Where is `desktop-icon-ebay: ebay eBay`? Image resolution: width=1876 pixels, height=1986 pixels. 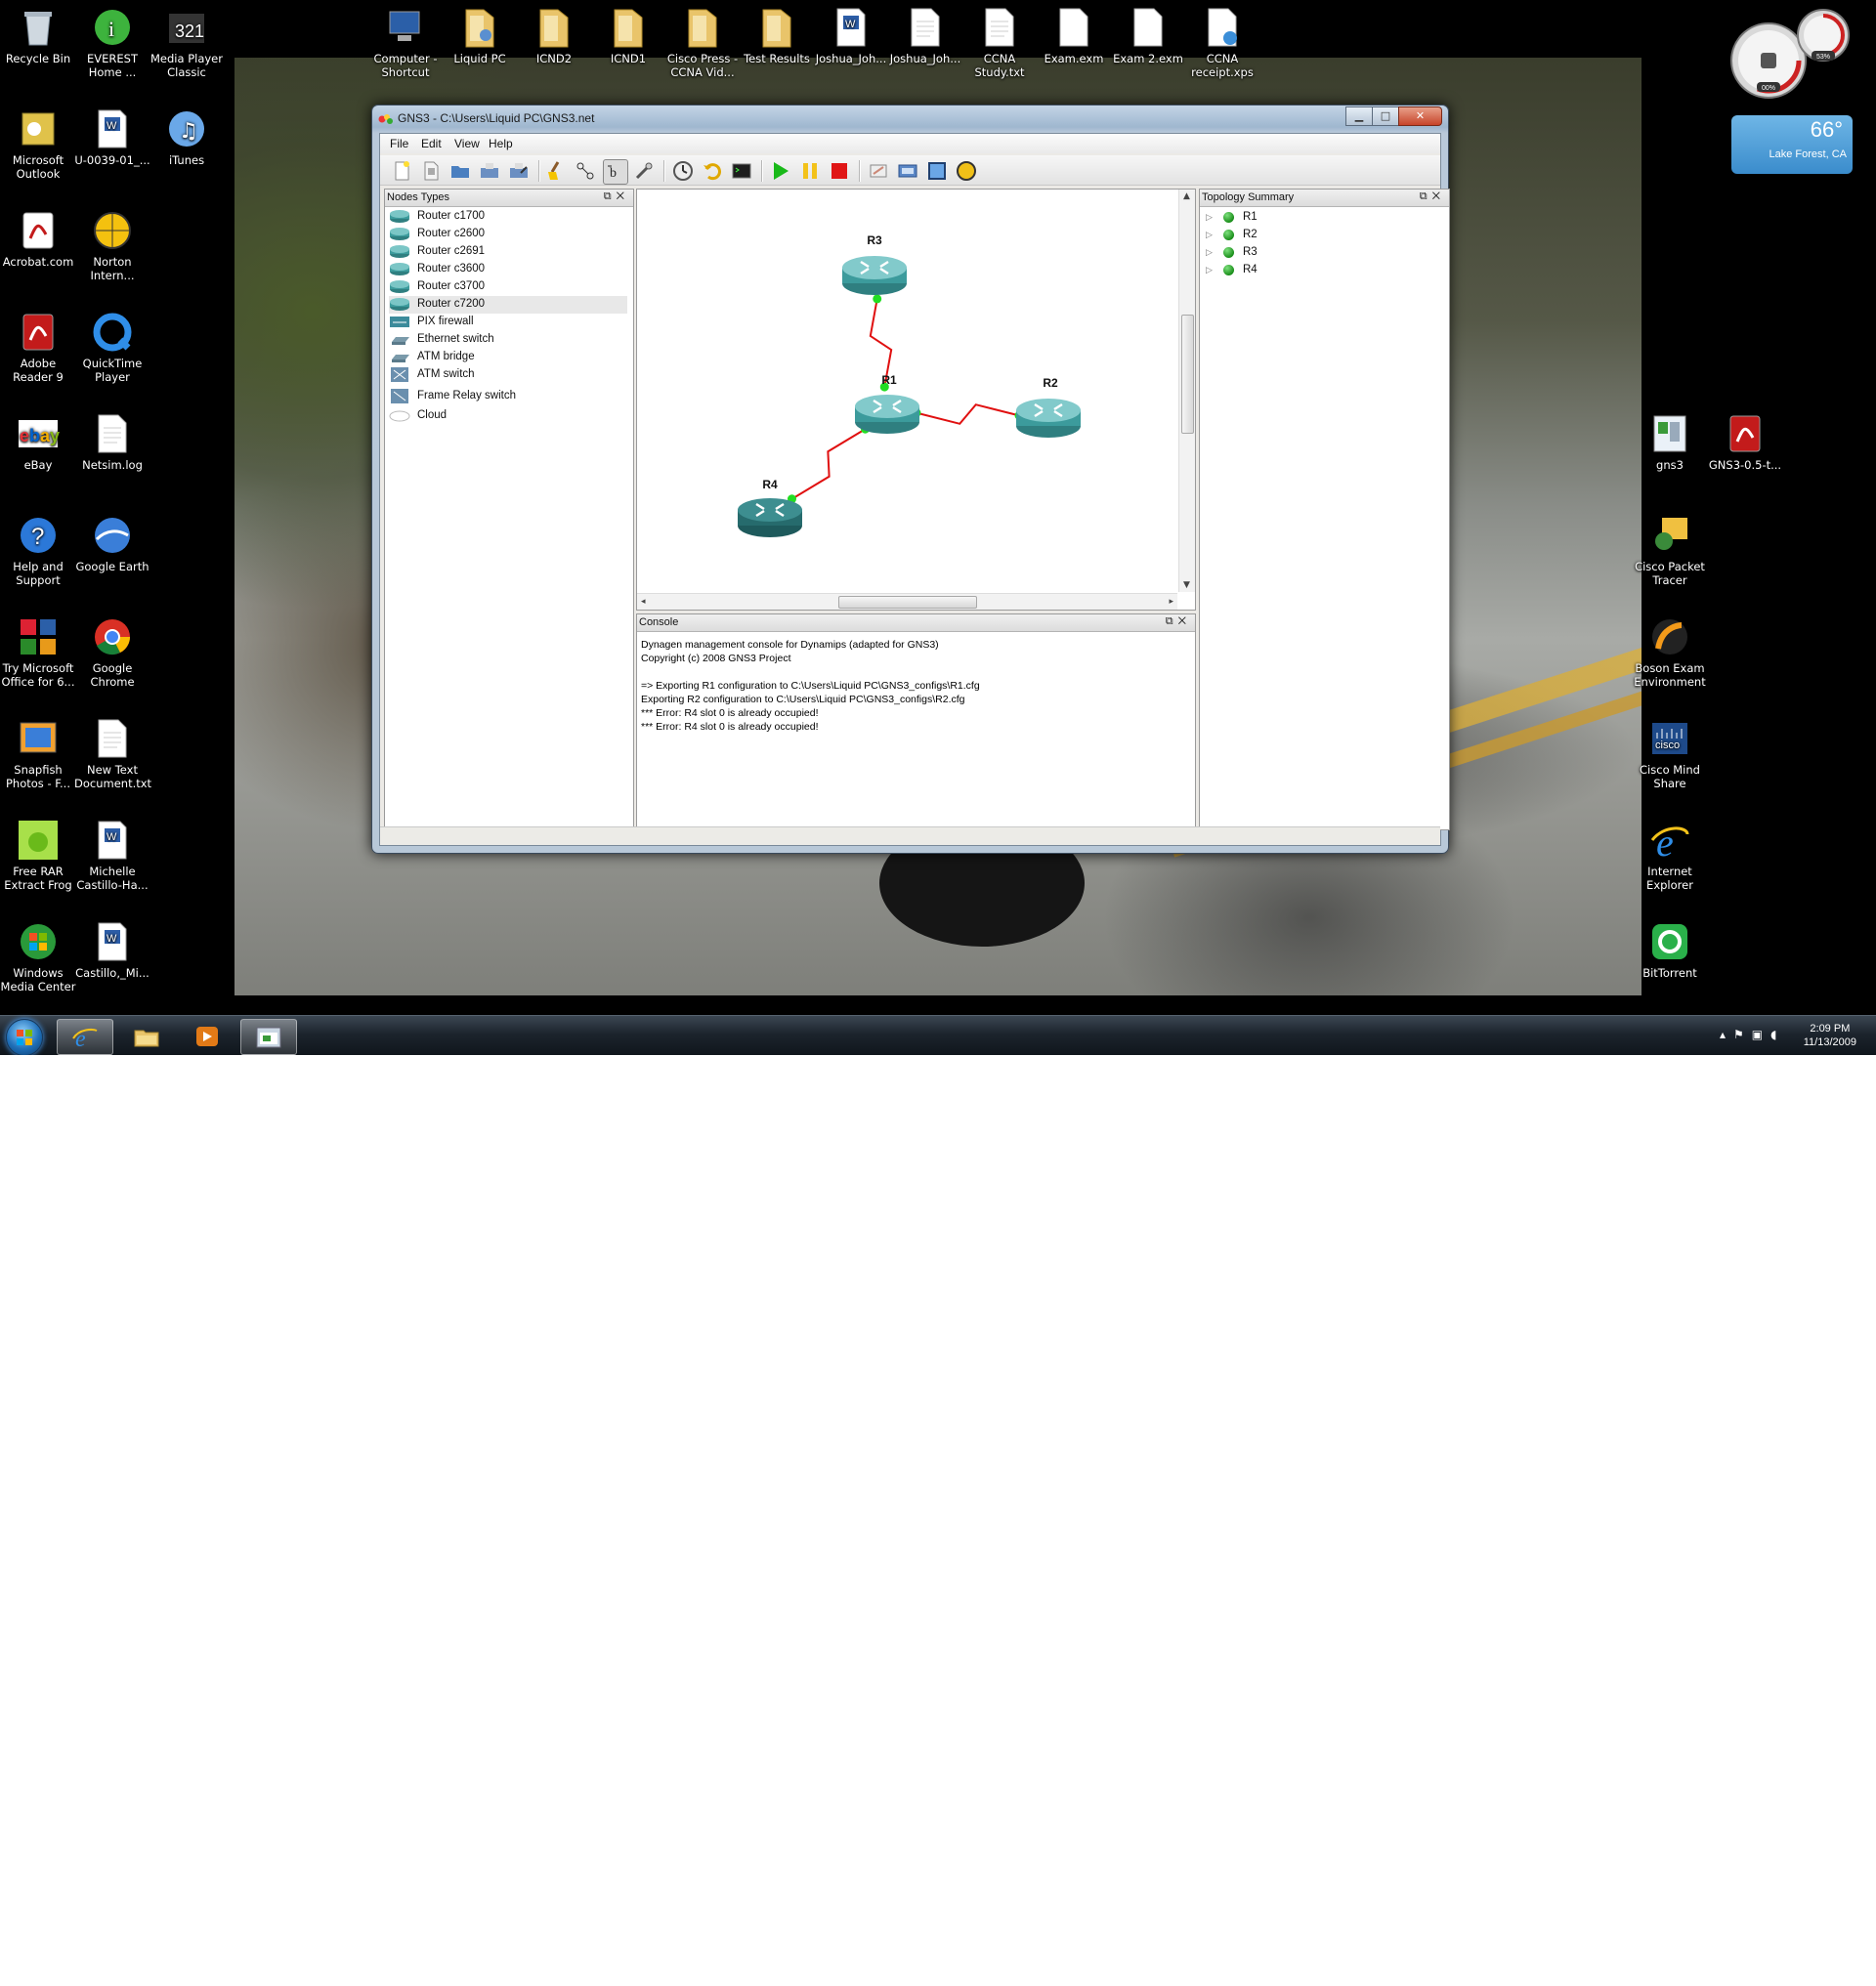 desktop-icon-ebay: ebay eBay is located at coordinates (38, 439).